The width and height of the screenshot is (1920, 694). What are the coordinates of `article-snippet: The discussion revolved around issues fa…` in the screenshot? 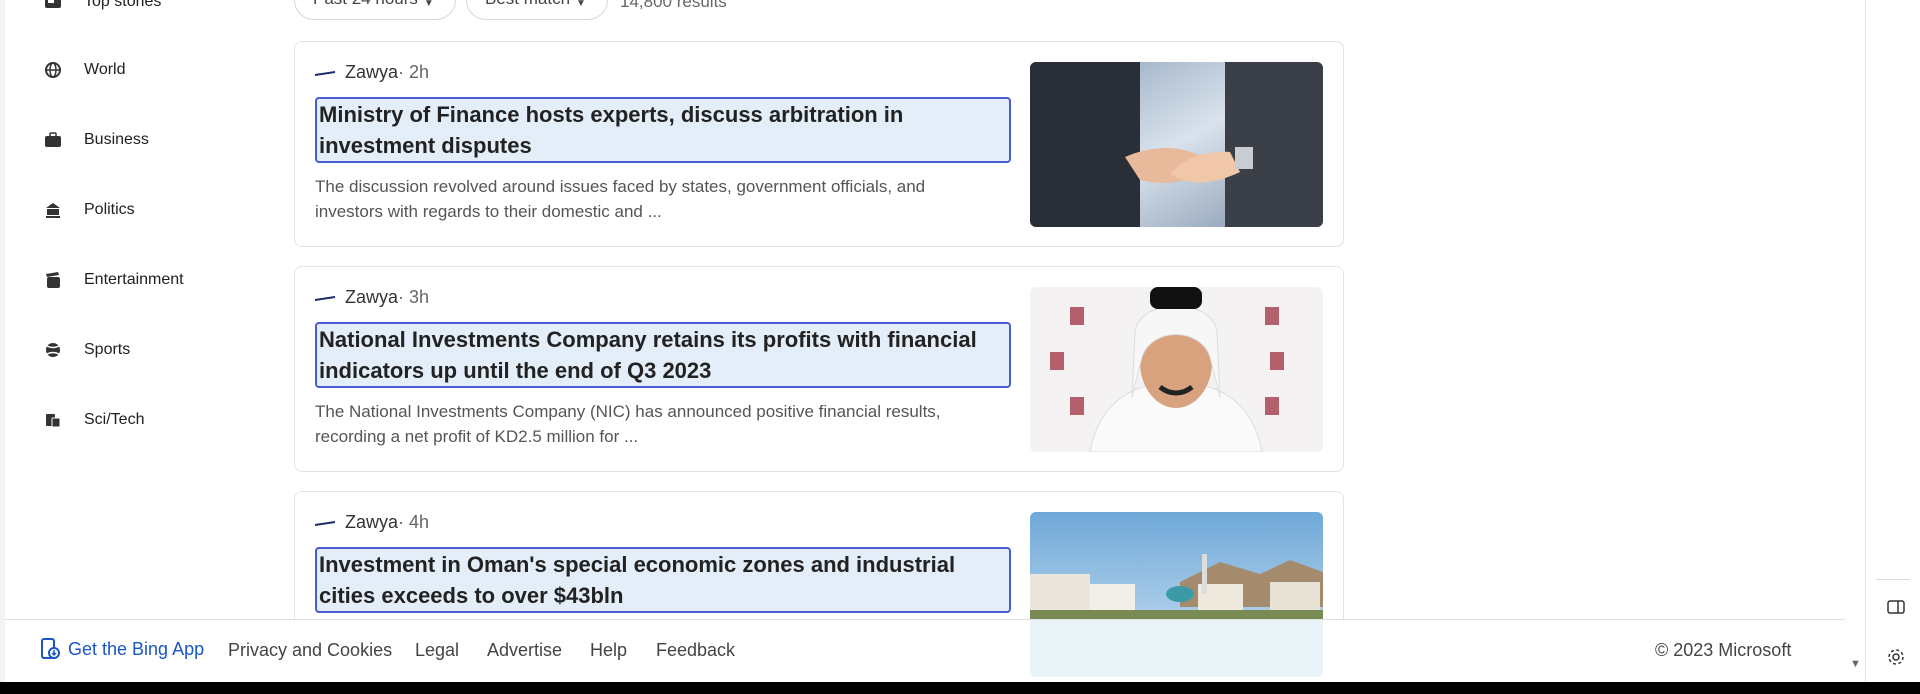 It's located at (620, 199).